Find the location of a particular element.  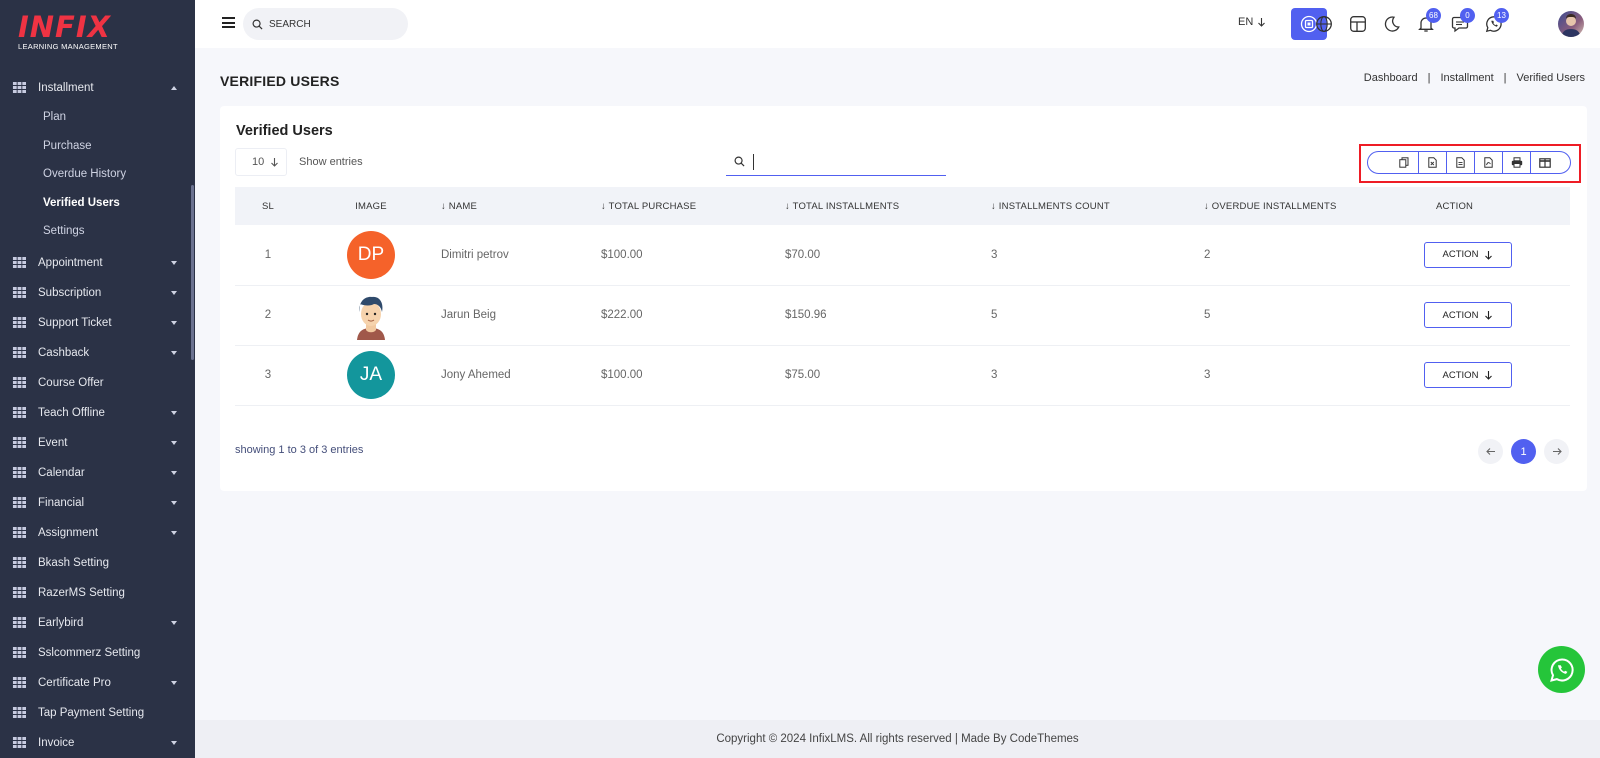

sidebar-item-installment: Installment is located at coordinates (97, 88).